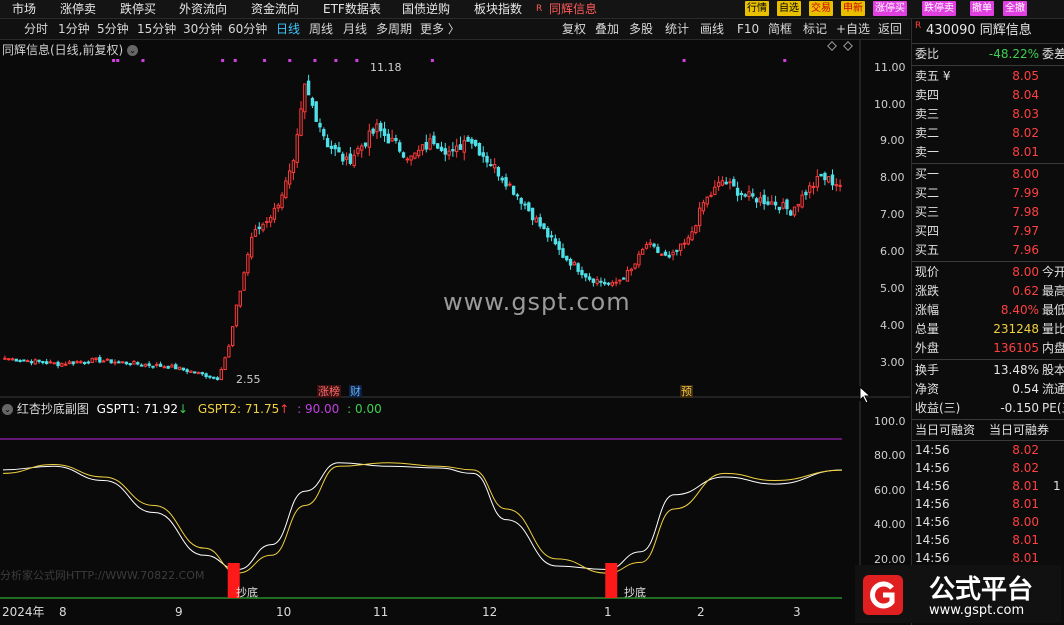 Image resolution: width=1064 pixels, height=625 pixels. What do you see at coordinates (979, 30) in the screenshot?
I see `stock-code-name: 430090 同辉信息` at bounding box center [979, 30].